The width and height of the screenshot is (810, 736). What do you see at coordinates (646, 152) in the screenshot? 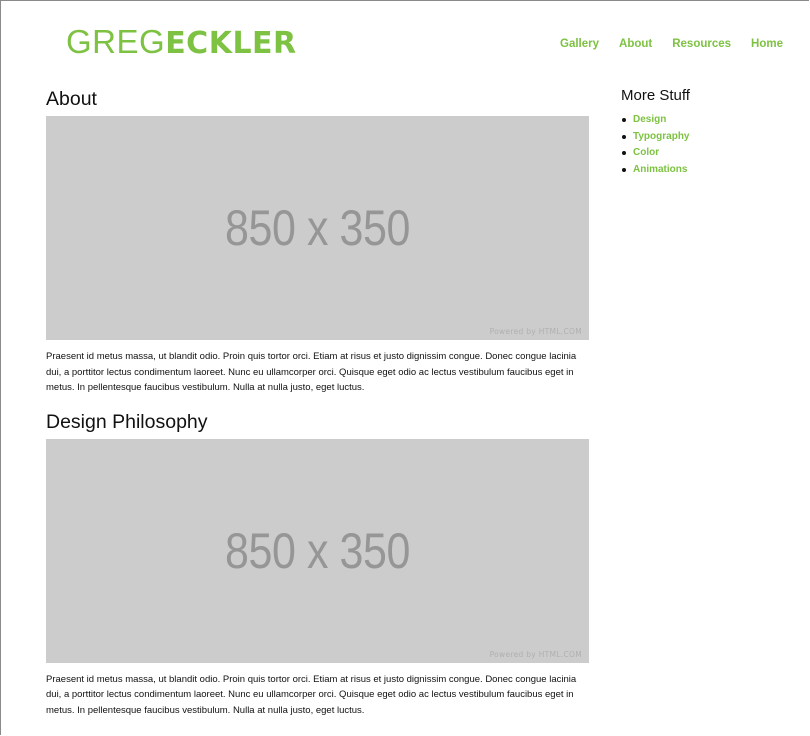
I see `sidebar-link-color: Color` at bounding box center [646, 152].